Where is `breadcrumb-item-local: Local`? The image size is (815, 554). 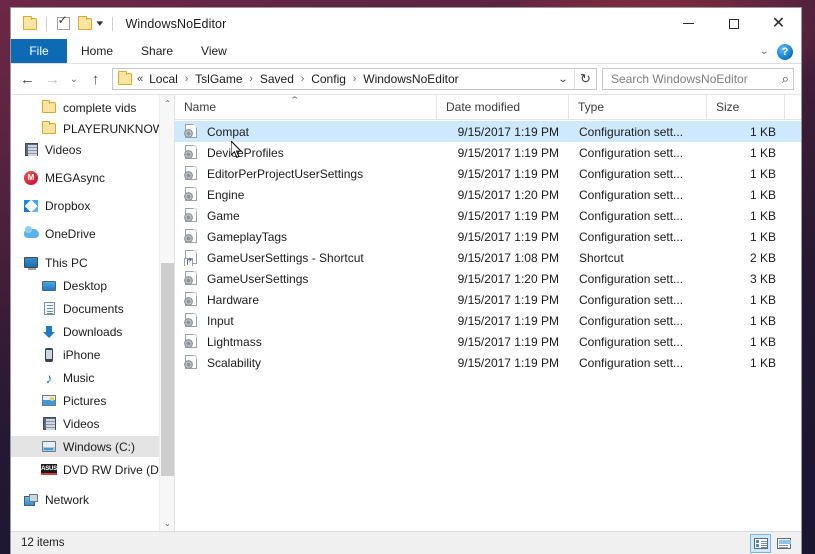
breadcrumb-item-local: Local is located at coordinates (163, 79).